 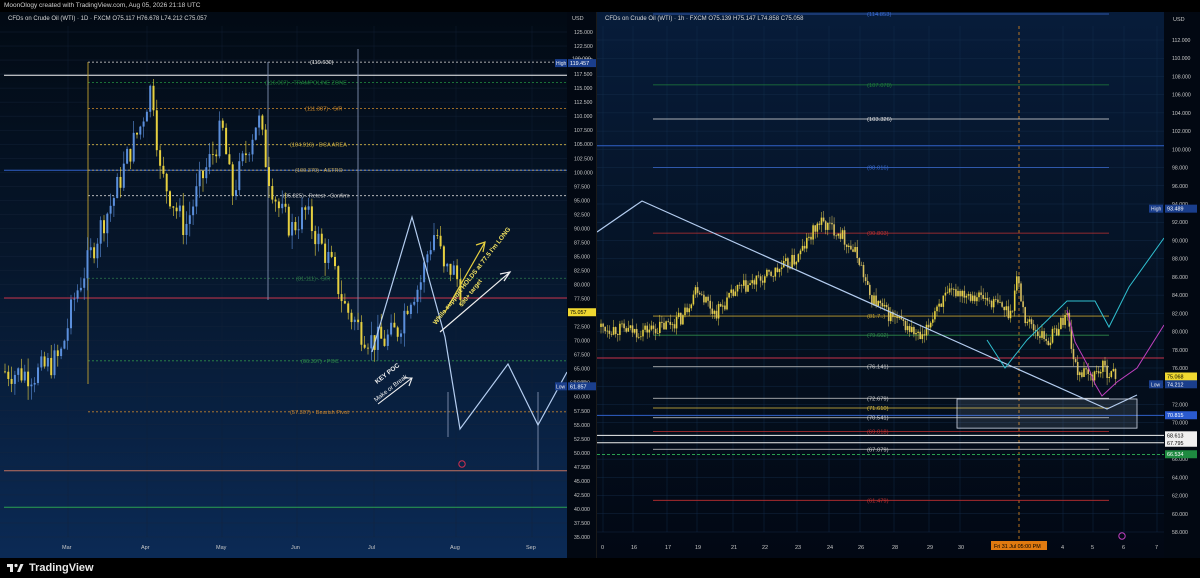 I want to click on price-tick: 97.500, so click(x=582, y=187).